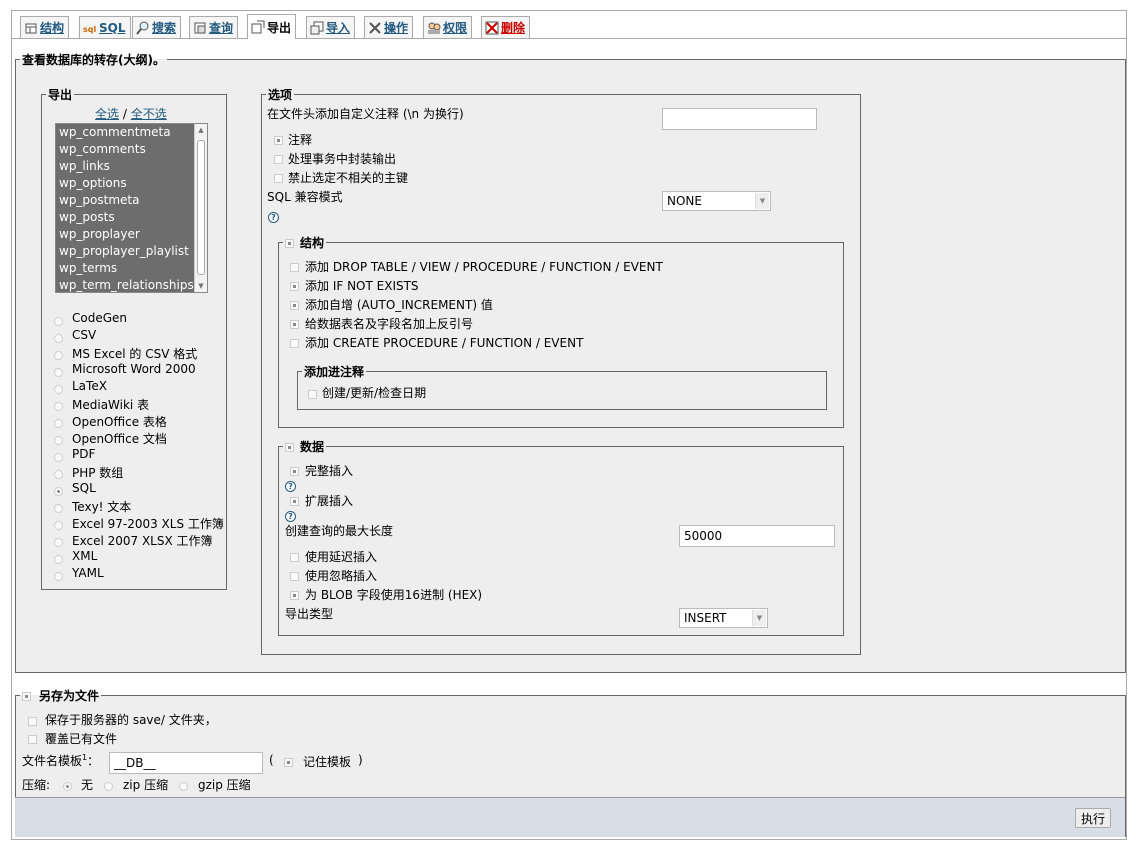 Image resolution: width=1137 pixels, height=849 pixels. Describe the element at coordinates (294, 267) in the screenshot. I see `drop-table-checkbox` at that location.